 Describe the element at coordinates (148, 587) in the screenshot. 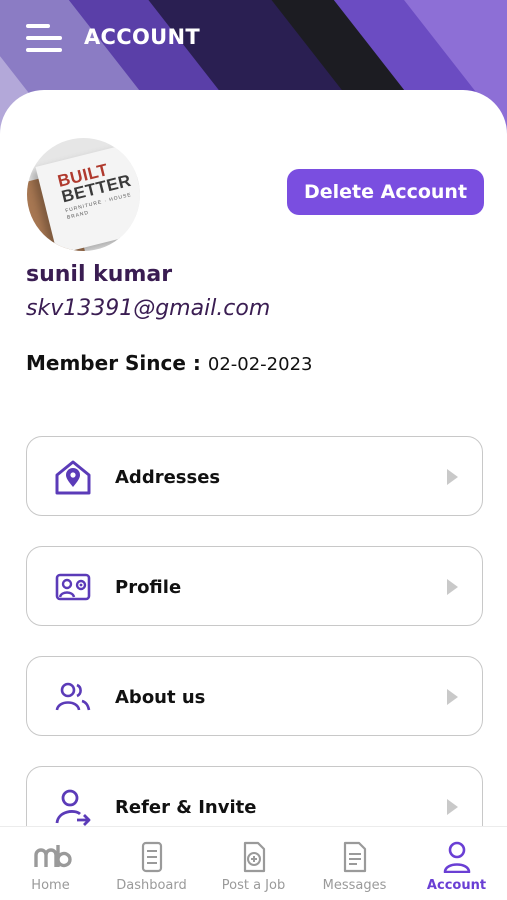

I see `menu-item-label: Profile` at that location.